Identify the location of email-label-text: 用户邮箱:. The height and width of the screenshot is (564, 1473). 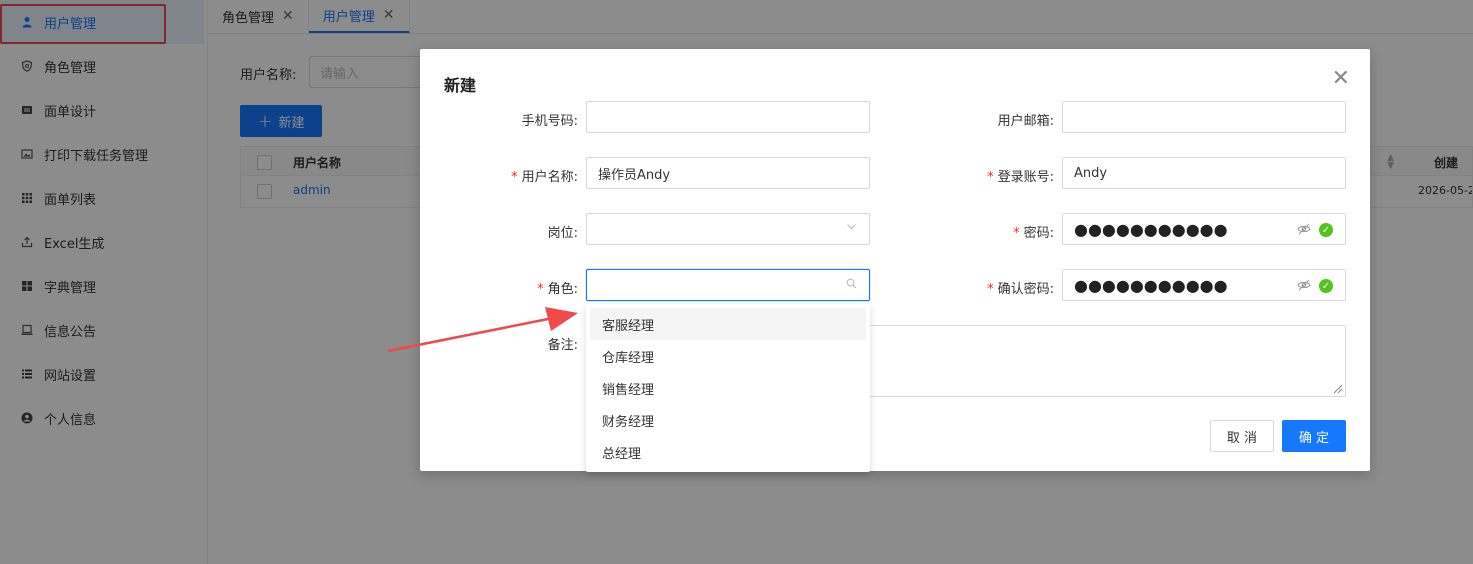
(1025, 121).